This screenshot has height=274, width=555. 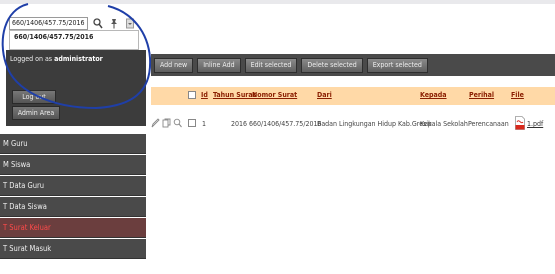 What do you see at coordinates (31, 59) in the screenshot?
I see `logged-prefix: Logged on as` at bounding box center [31, 59].